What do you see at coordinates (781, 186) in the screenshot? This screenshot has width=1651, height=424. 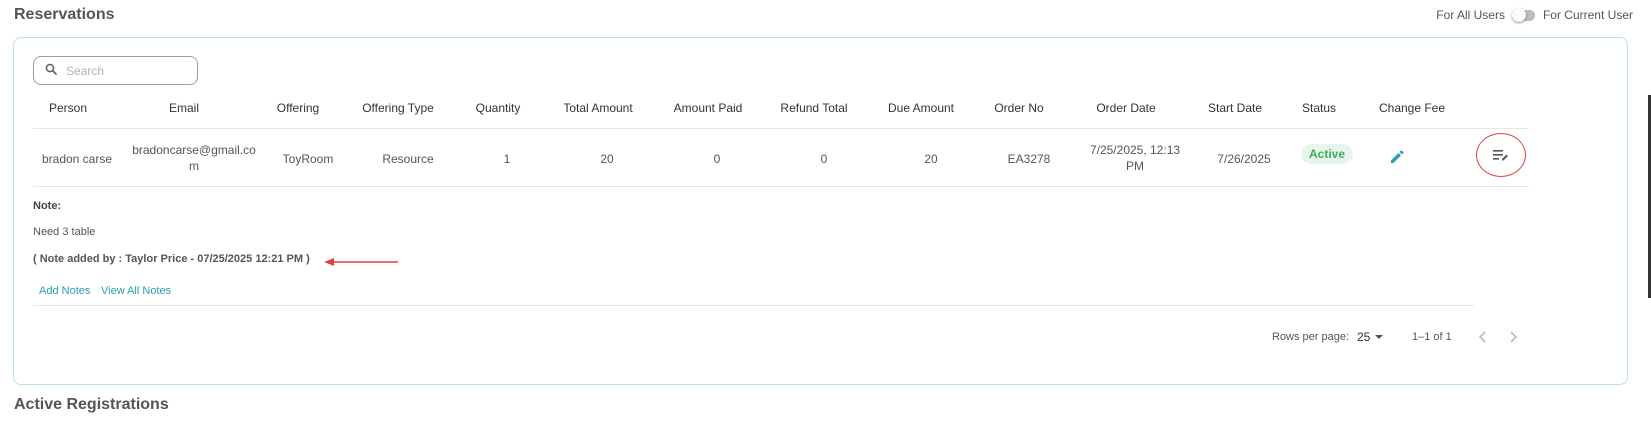 I see `row-divider` at bounding box center [781, 186].